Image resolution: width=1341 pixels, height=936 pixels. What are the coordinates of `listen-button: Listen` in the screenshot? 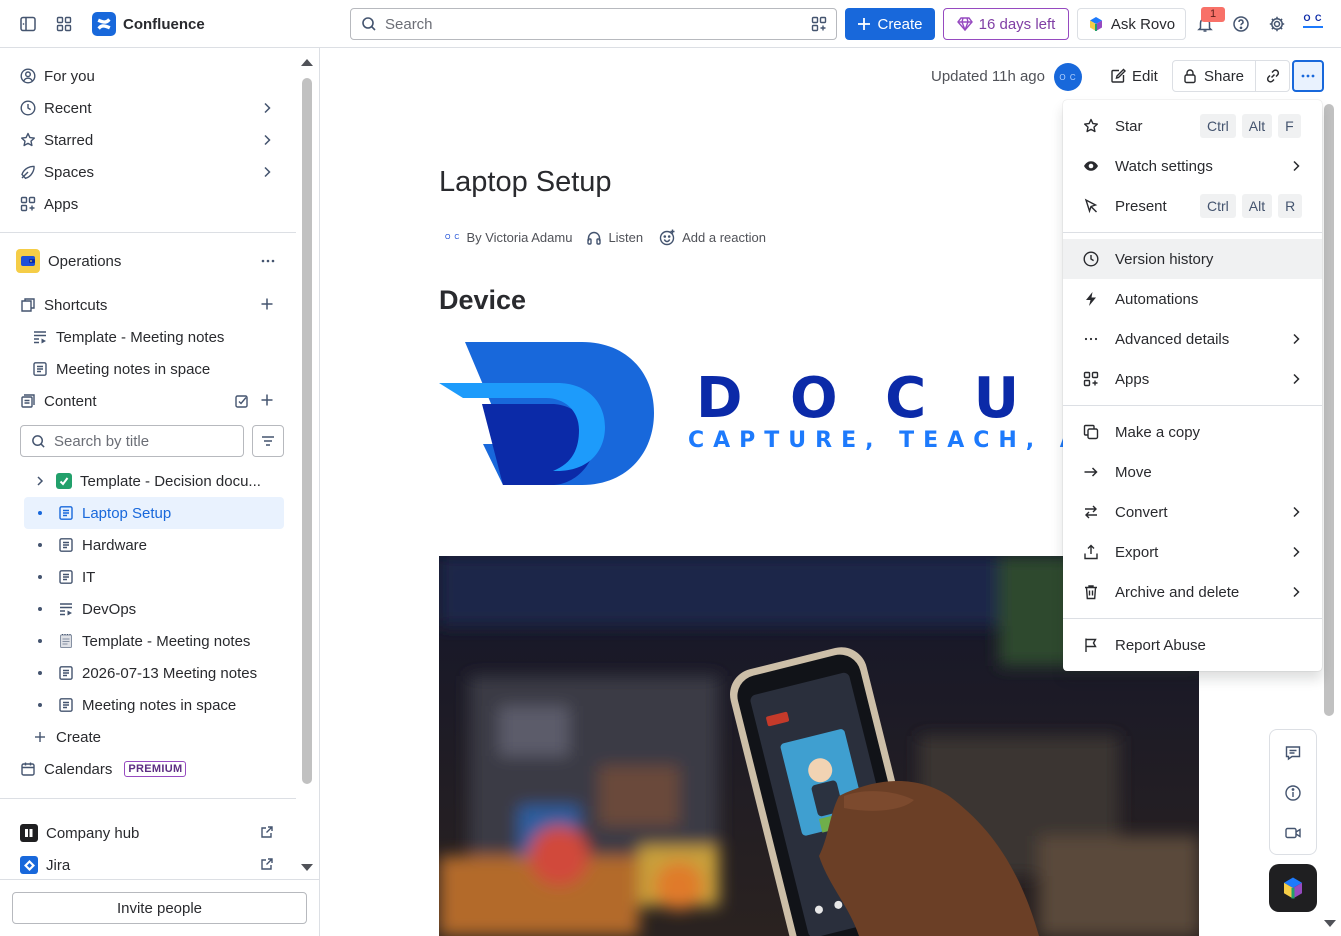 It's located at (625, 237).